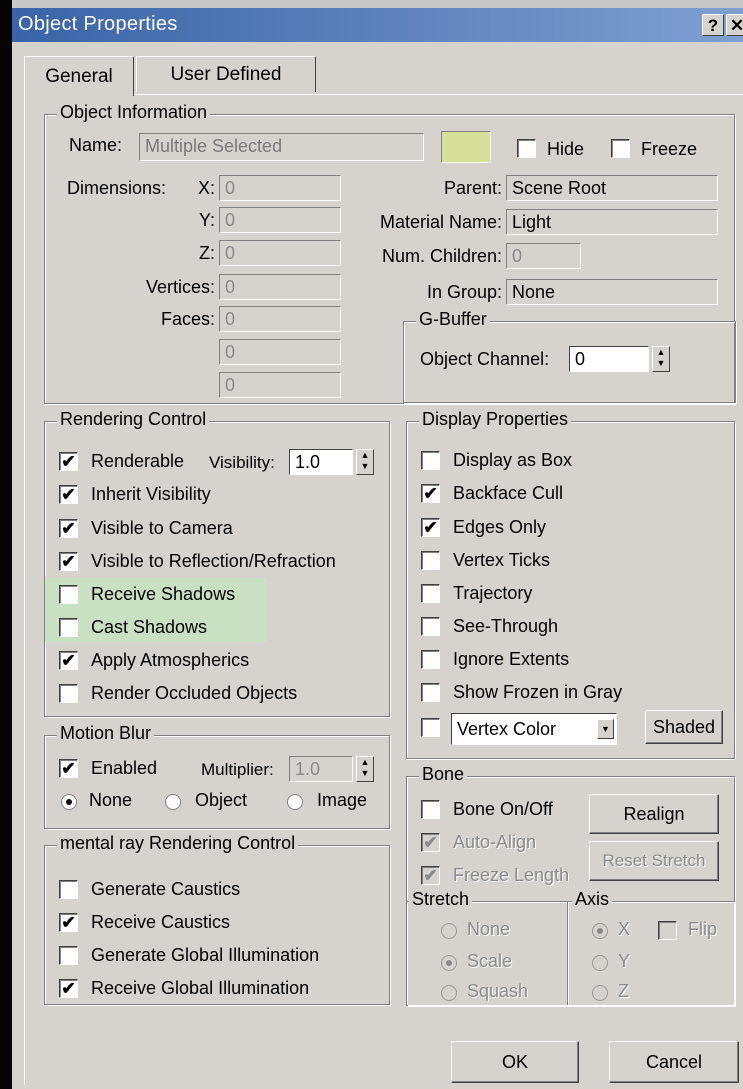 The width and height of the screenshot is (743, 1089). What do you see at coordinates (600, 963) in the screenshot?
I see `axis-y-radio` at bounding box center [600, 963].